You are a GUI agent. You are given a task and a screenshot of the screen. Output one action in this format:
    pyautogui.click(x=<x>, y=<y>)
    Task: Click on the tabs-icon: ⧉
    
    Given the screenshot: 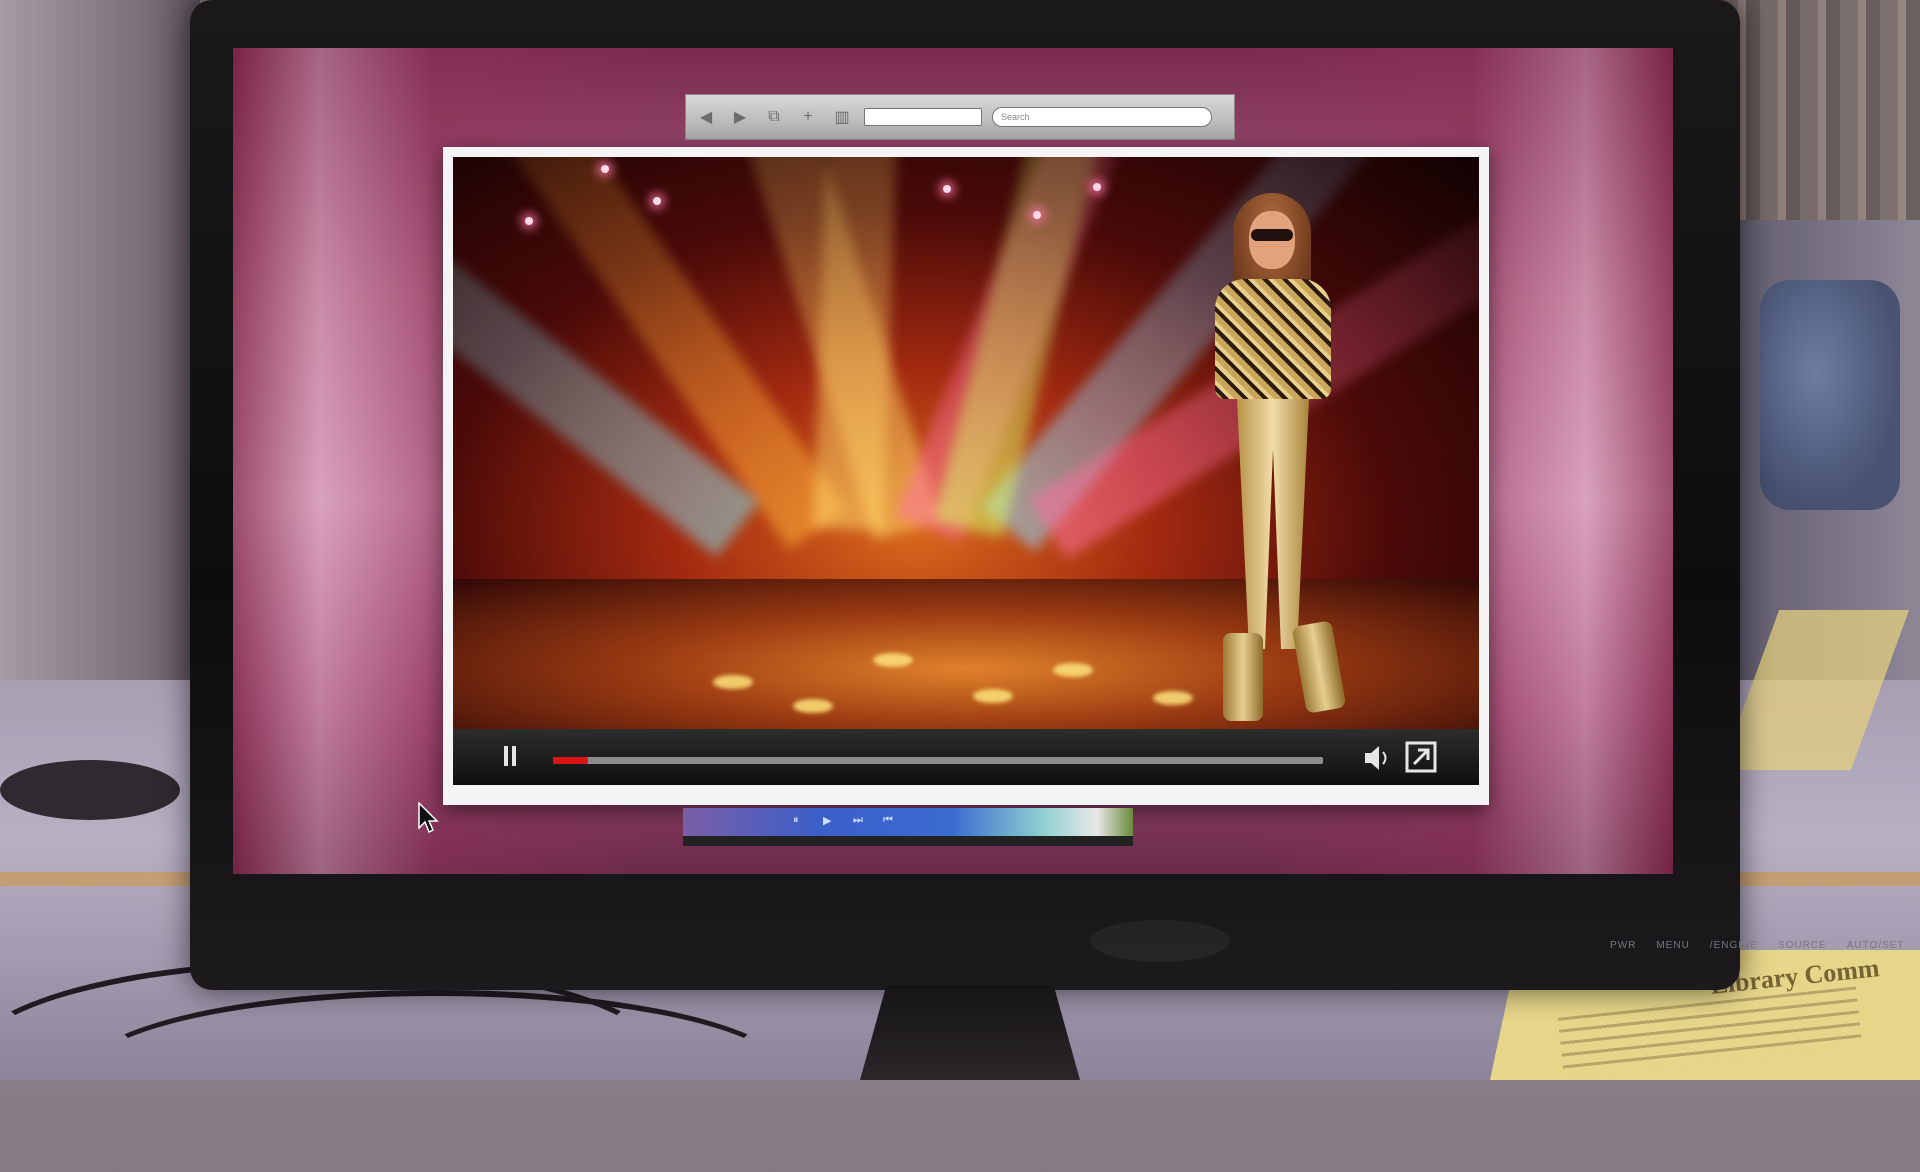 What is the action you would take?
    pyautogui.click(x=774, y=117)
    